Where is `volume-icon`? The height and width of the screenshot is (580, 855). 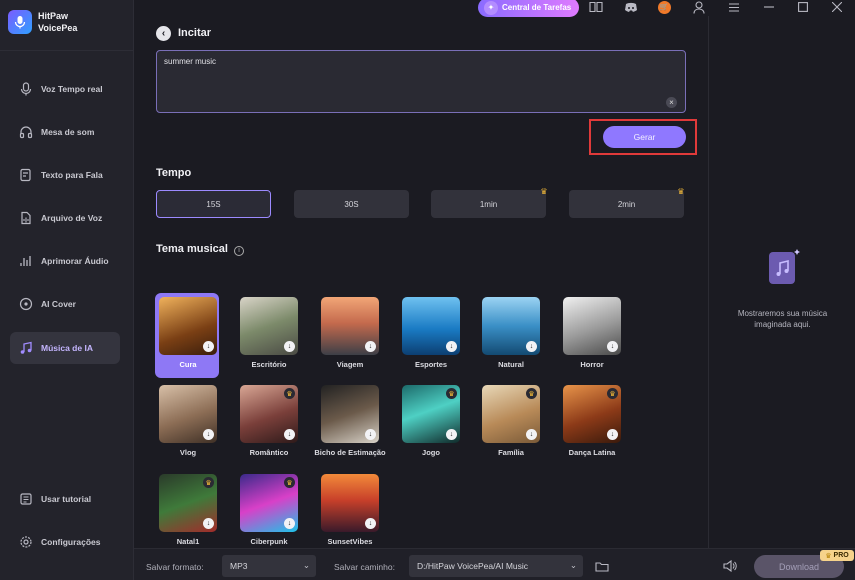
volume-icon is located at coordinates (730, 566).